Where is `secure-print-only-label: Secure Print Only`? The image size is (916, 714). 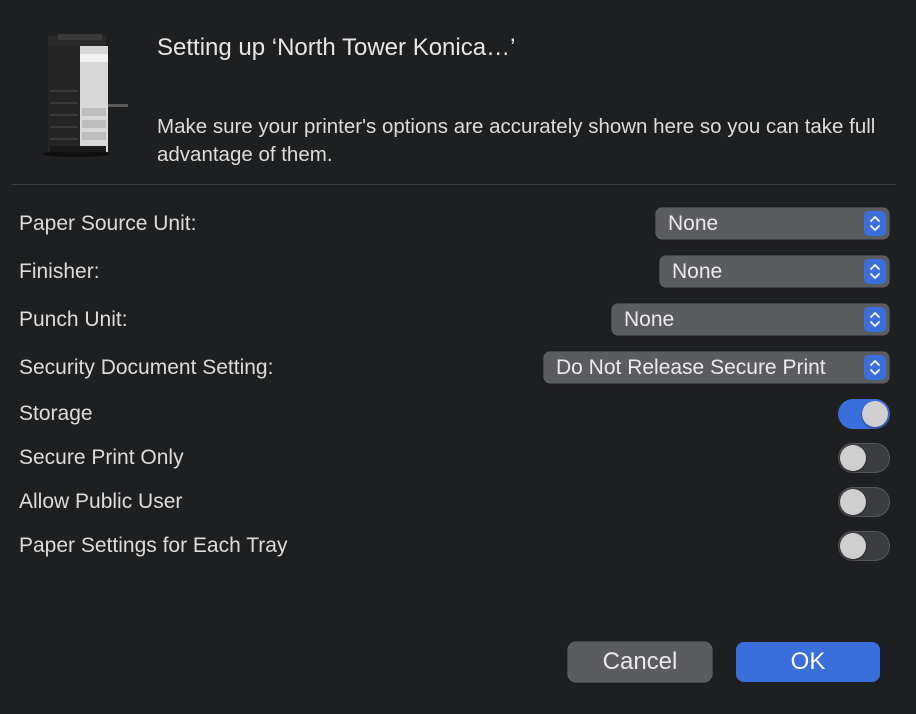
secure-print-only-label: Secure Print Only is located at coordinates (101, 457).